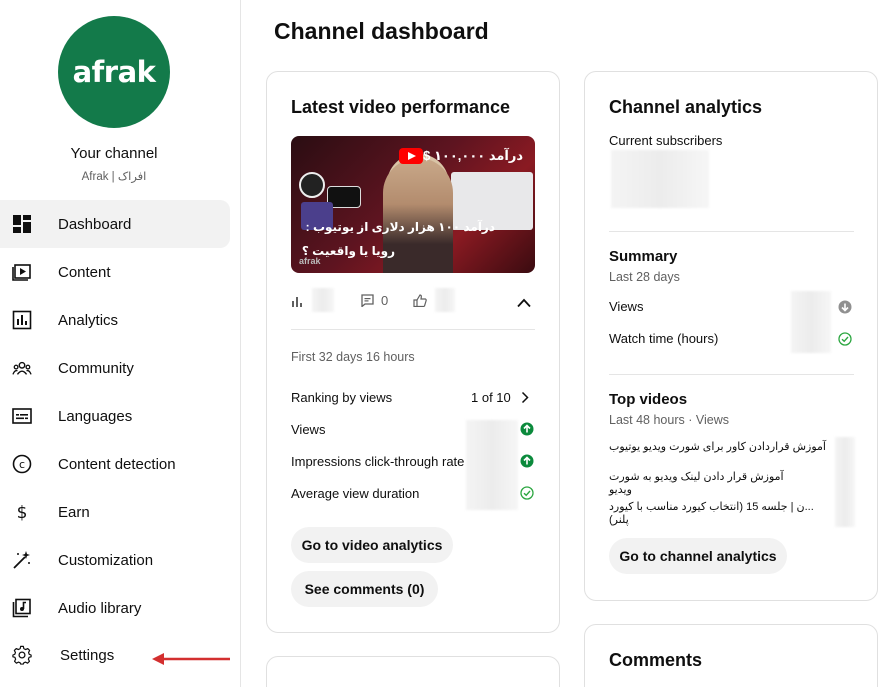 Image resolution: width=896 pixels, height=687 pixels. Describe the element at coordinates (686, 107) in the screenshot. I see `channel-analytics-title: Channel analytics` at that location.